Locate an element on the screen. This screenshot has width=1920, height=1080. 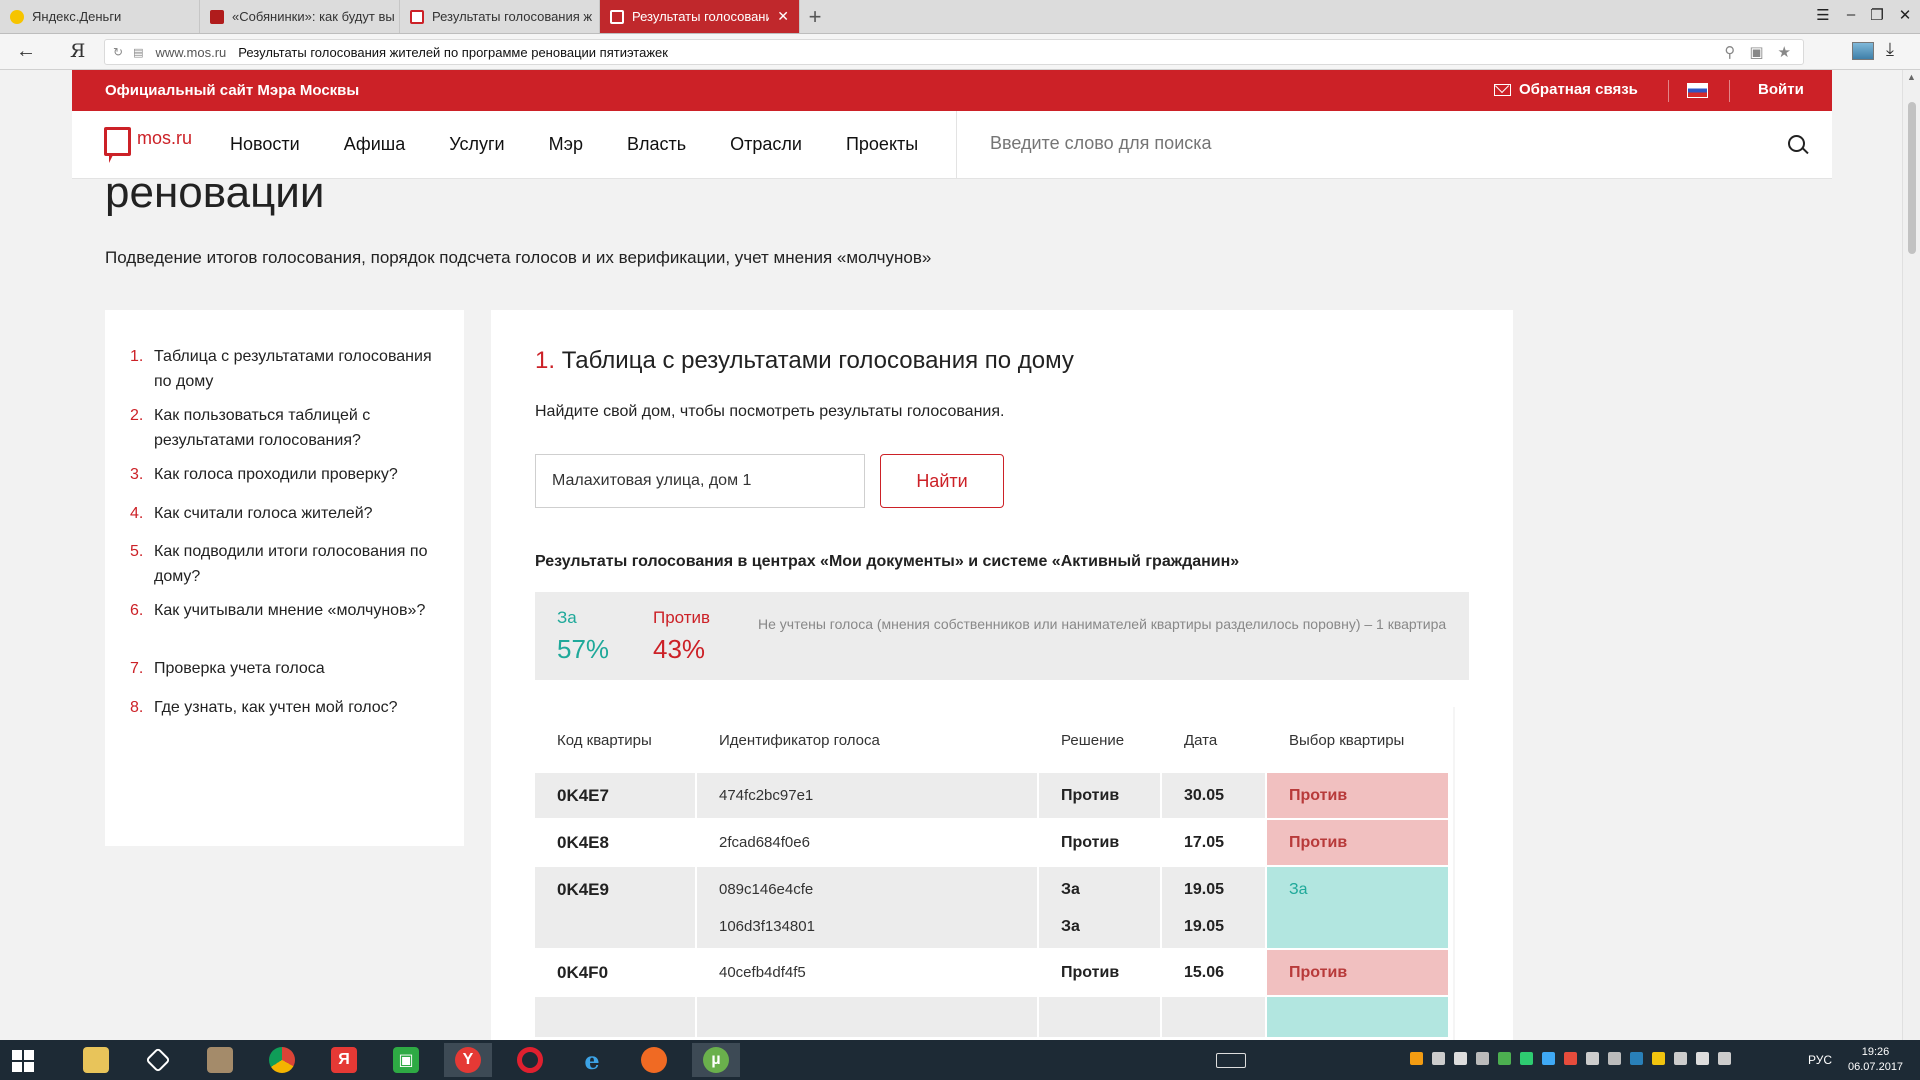
search-icon is located at coordinates (1796, 143).